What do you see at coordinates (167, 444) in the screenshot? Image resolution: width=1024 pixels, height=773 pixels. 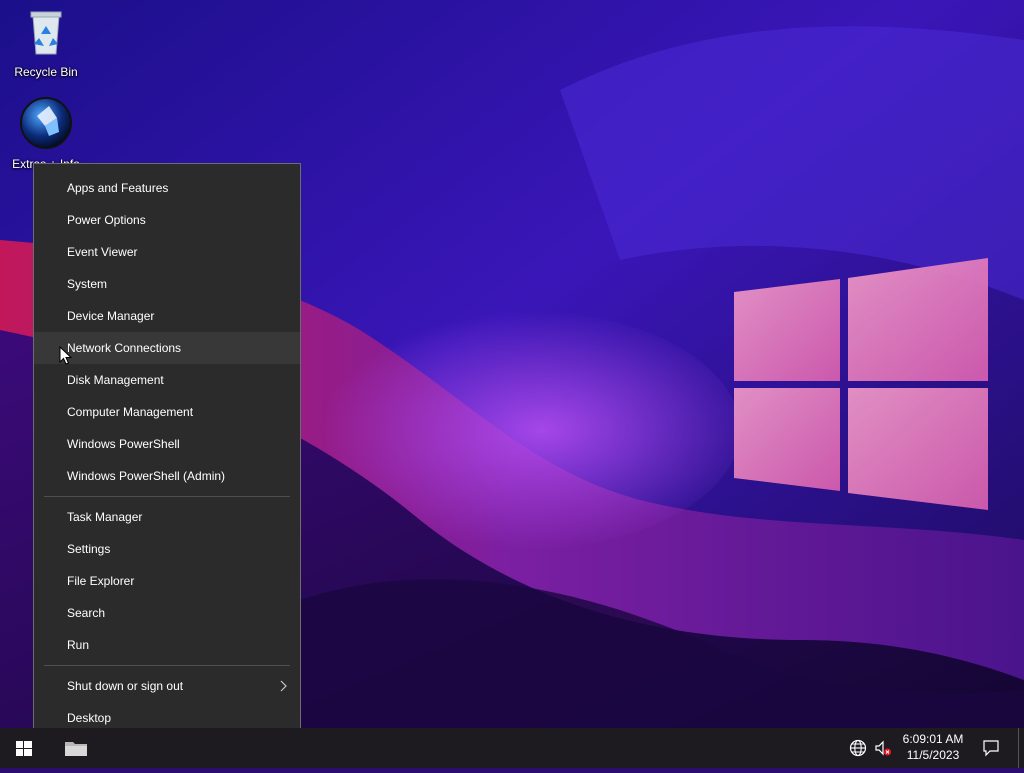 I see `menu-item-windows-powershell: Windows PowerShell` at bounding box center [167, 444].